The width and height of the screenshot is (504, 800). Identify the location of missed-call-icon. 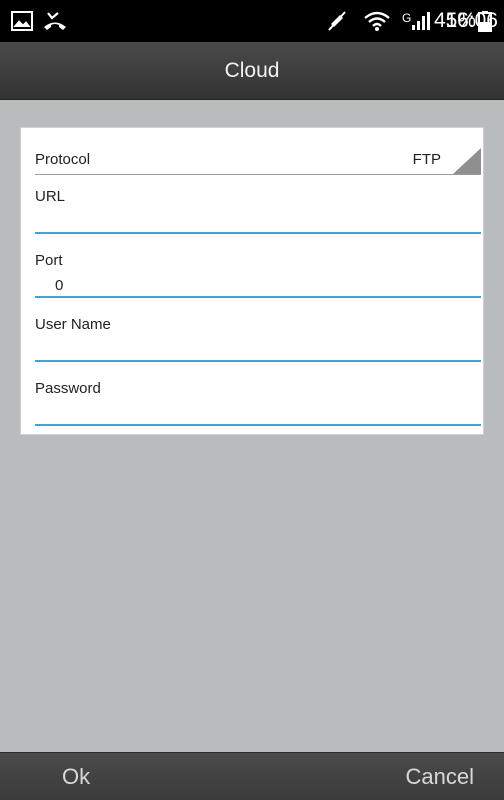
(55, 21).